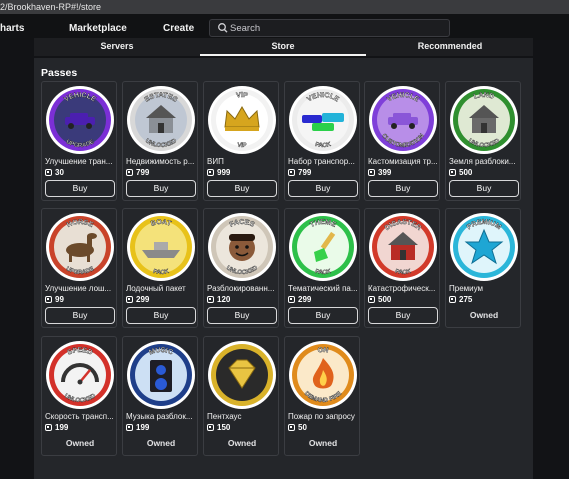 This screenshot has width=569, height=479. What do you see at coordinates (484, 120) in the screenshot?
I see `pass-badge-image: LAND UNLOCKED` at bounding box center [484, 120].